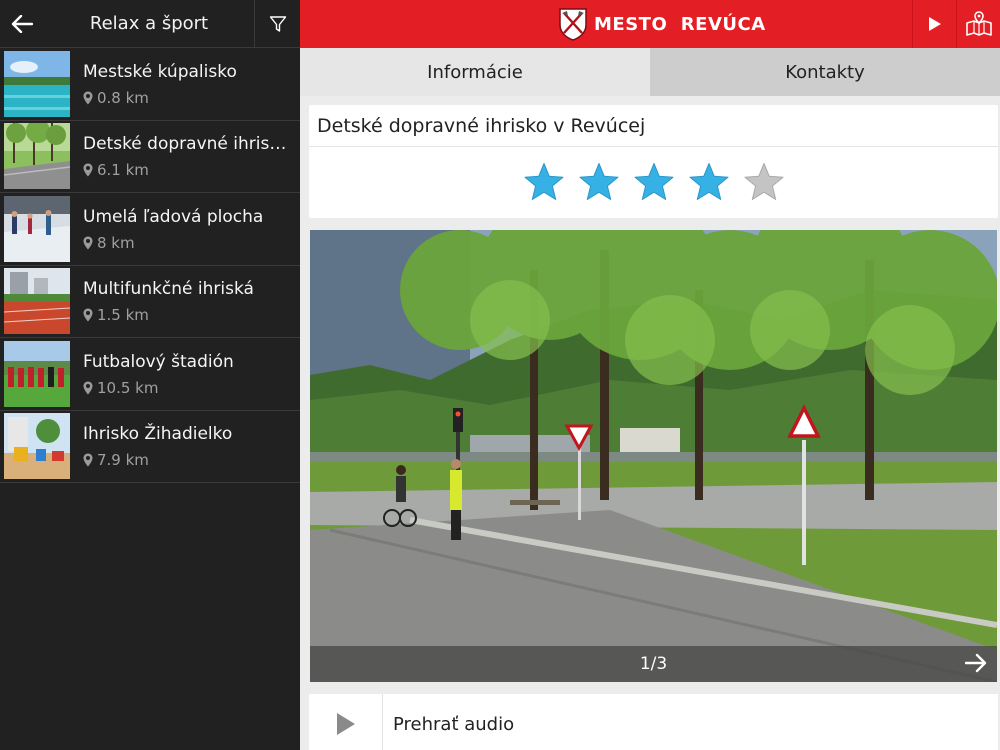 The image size is (1000, 750). Describe the element at coordinates (123, 315) in the screenshot. I see `place-distance: 1.5 km` at that location.